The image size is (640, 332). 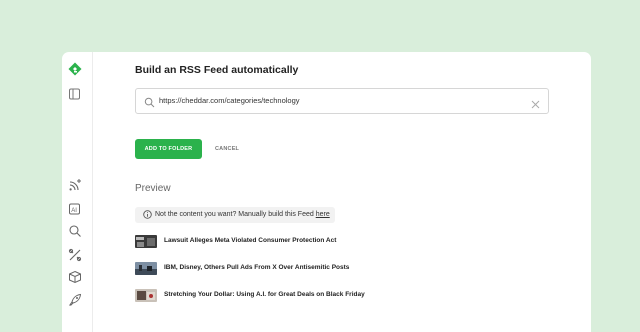 I want to click on nav-rail: AI, so click(x=77, y=192).